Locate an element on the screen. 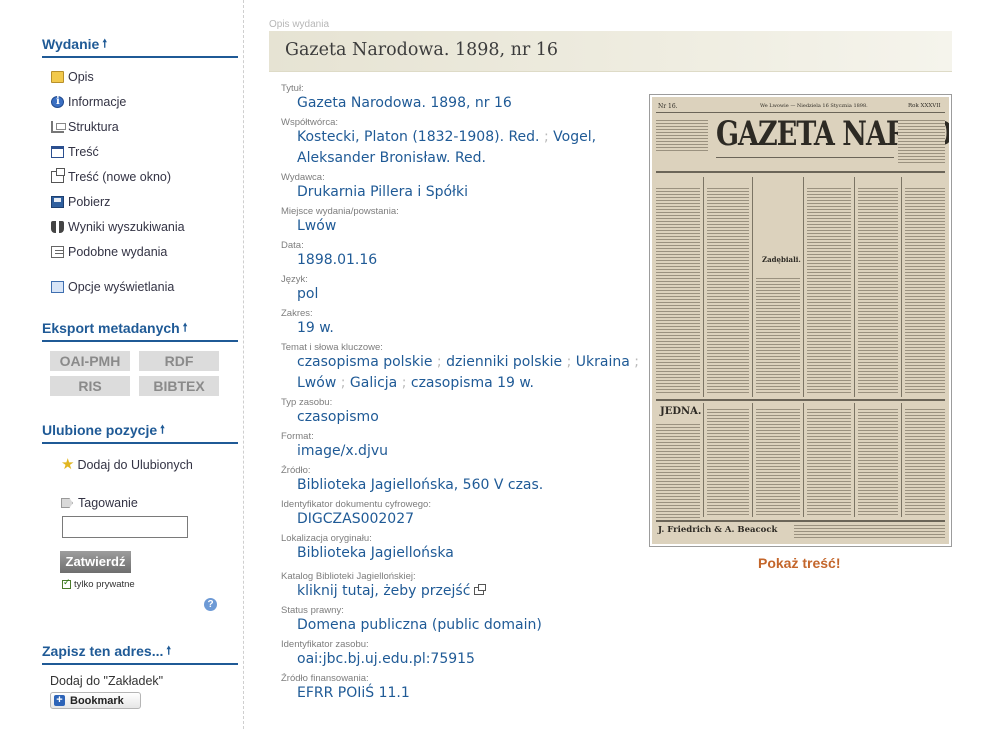 This screenshot has width=991, height=729. sidebar-item-label: Wyniki wyszukiwania is located at coordinates (126, 227).